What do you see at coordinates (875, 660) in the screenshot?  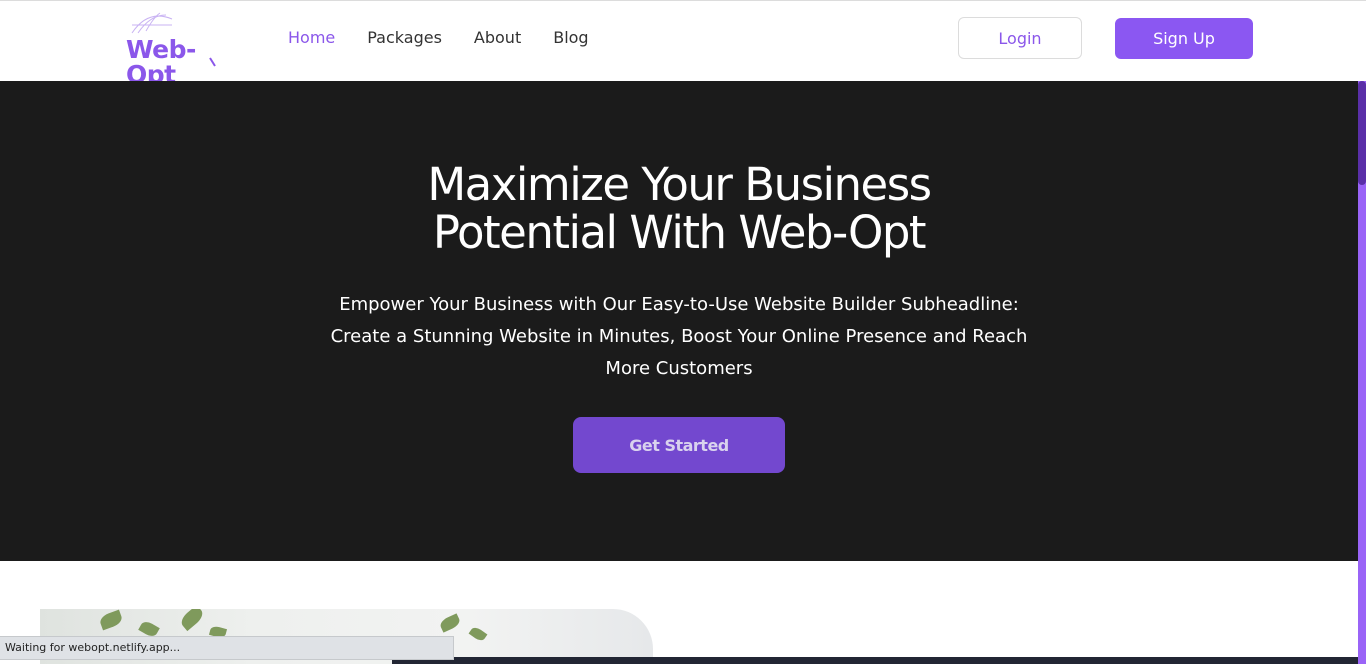 I see `image-bottom-band` at bounding box center [875, 660].